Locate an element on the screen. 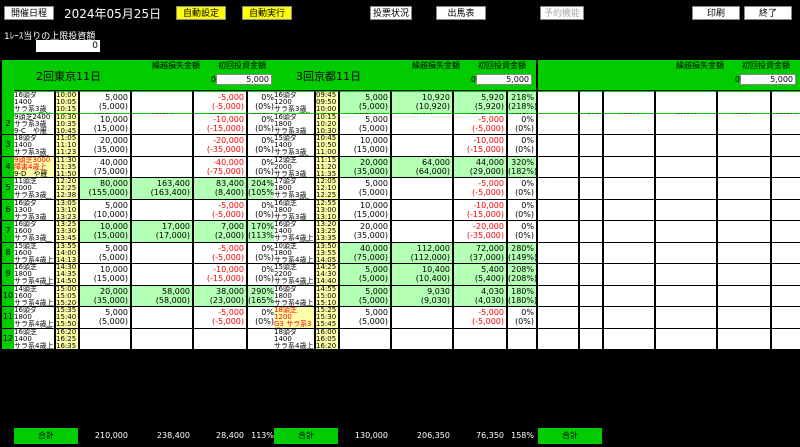 Image resolution: width=800 pixels, height=447 pixels. value-pay: 10,400 (10,400) is located at coordinates (422, 274).